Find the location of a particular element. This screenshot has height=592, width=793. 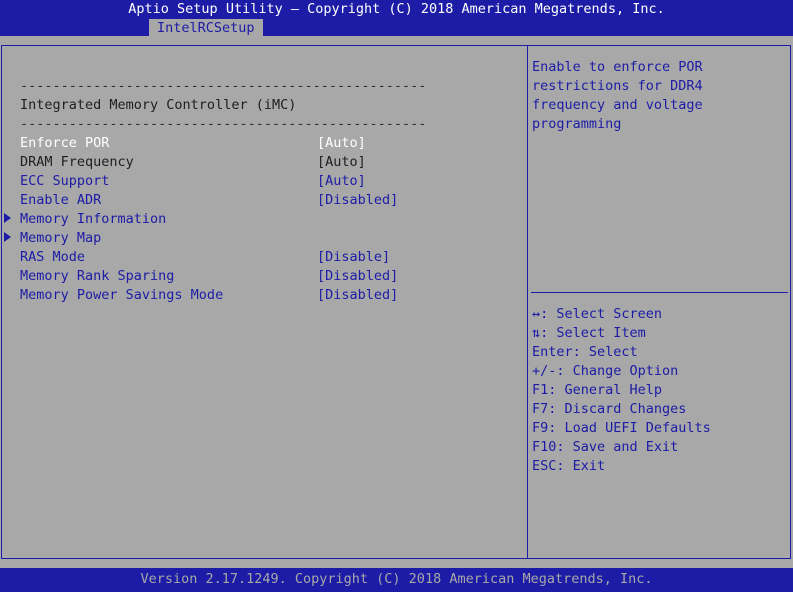

help-description-line: Enable to enforce POR is located at coordinates (617, 67).